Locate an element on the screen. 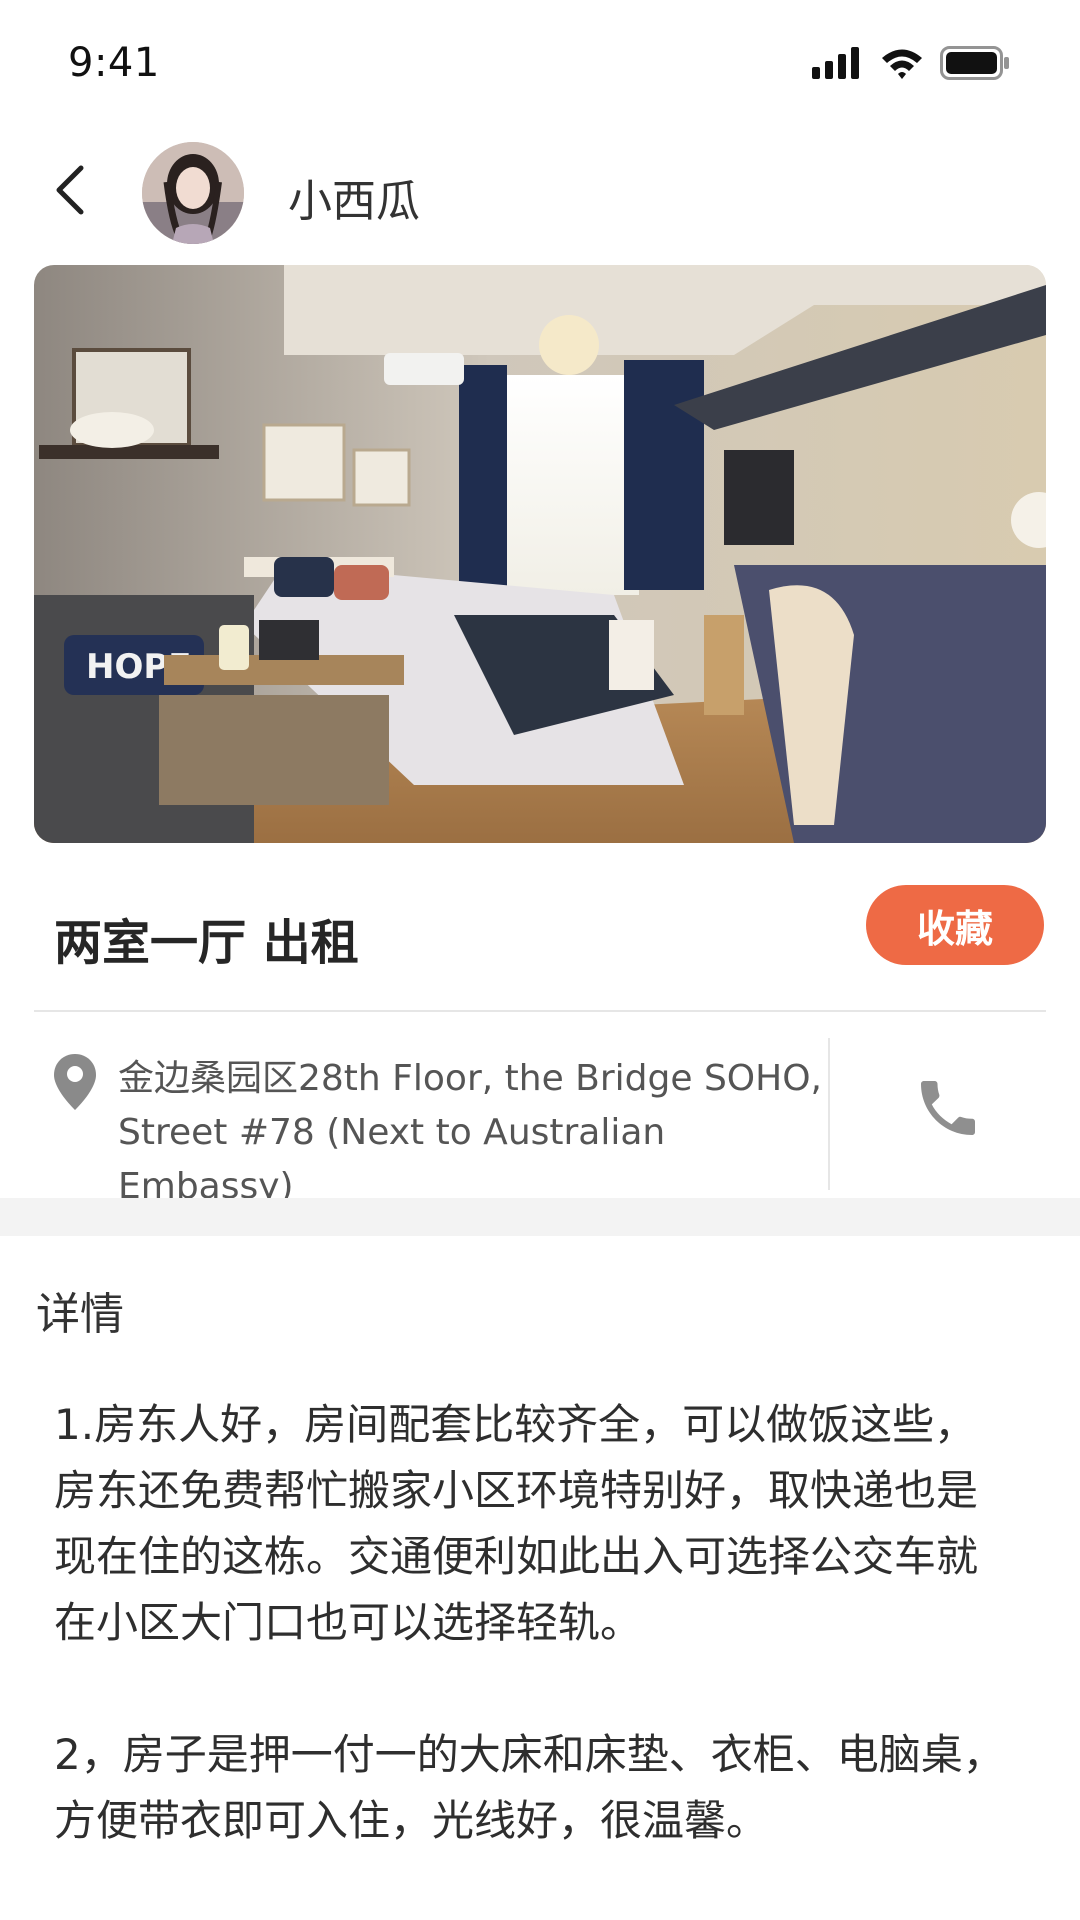 Image resolution: width=1080 pixels, height=1920 pixels. header: 小西瓜 is located at coordinates (540, 192).